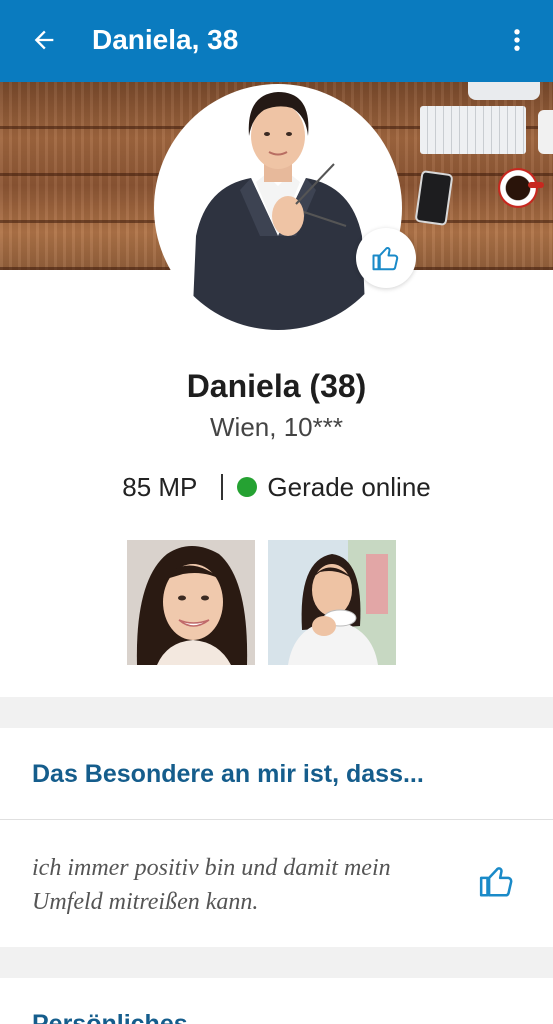  I want to click on profile-stats: 85 MP Gerade online, so click(276, 487).